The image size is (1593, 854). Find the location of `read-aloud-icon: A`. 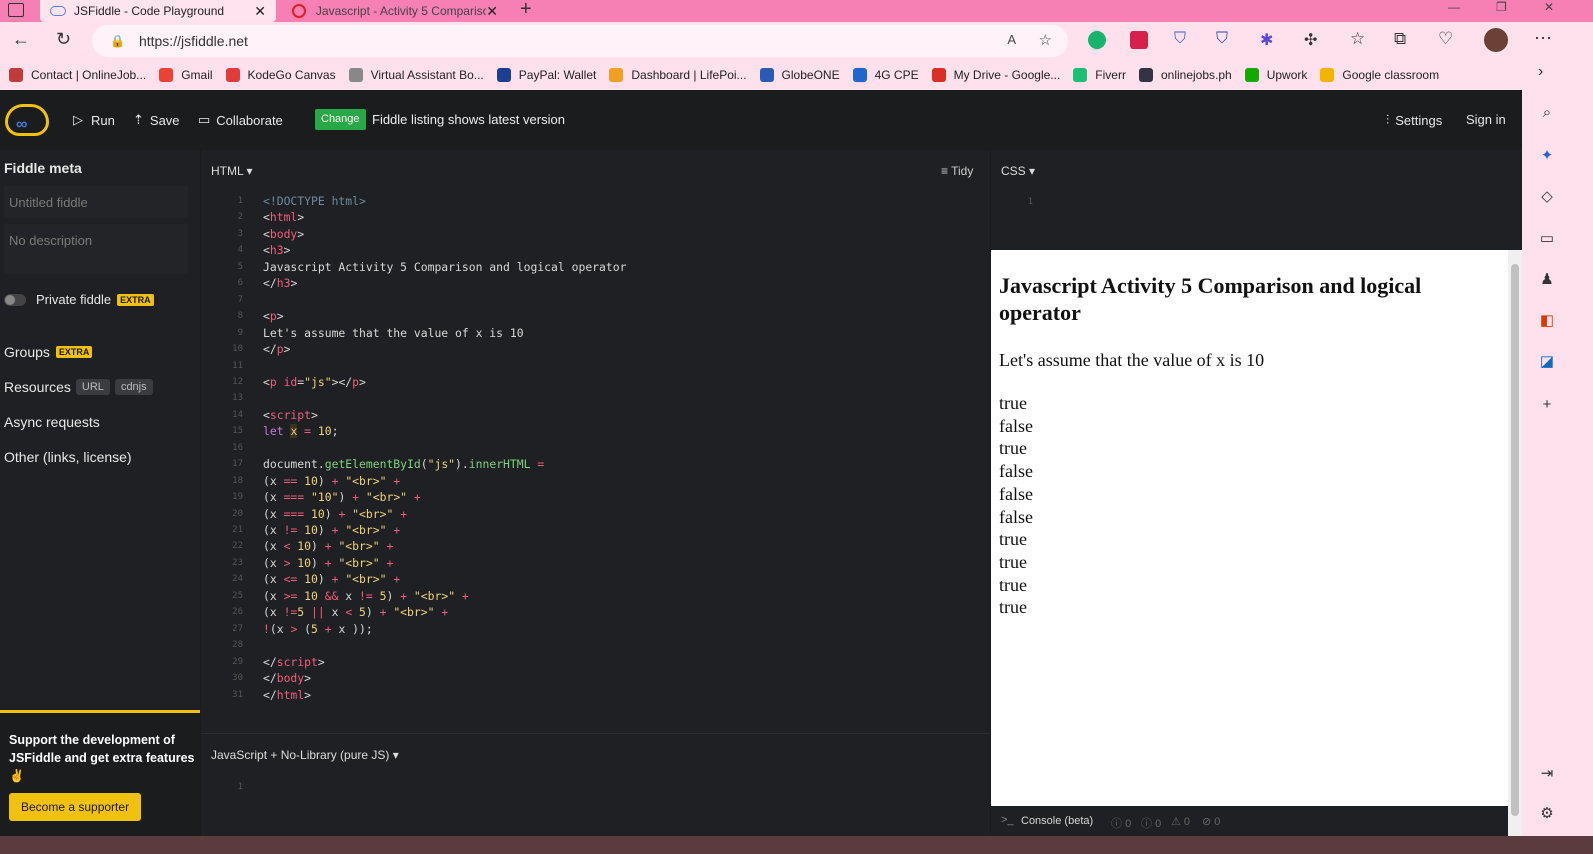

read-aloud-icon: A is located at coordinates (1011, 39).